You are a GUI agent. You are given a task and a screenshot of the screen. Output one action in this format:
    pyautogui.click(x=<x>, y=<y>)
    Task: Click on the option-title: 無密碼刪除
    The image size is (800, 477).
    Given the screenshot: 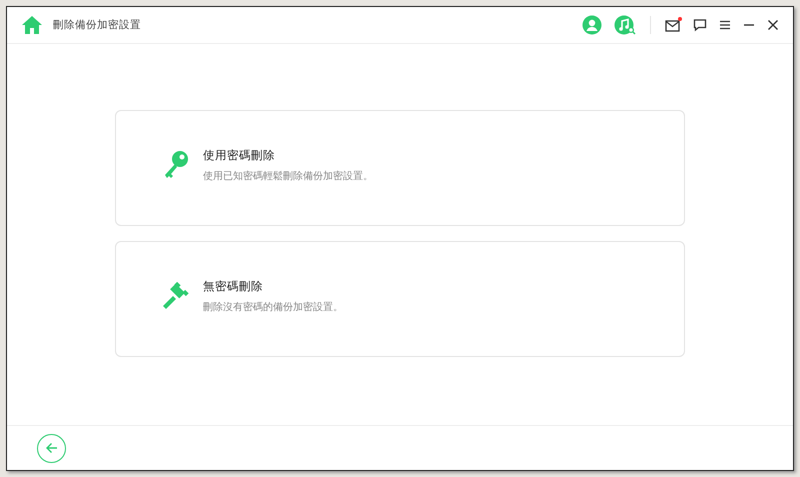 What is the action you would take?
    pyautogui.click(x=233, y=286)
    